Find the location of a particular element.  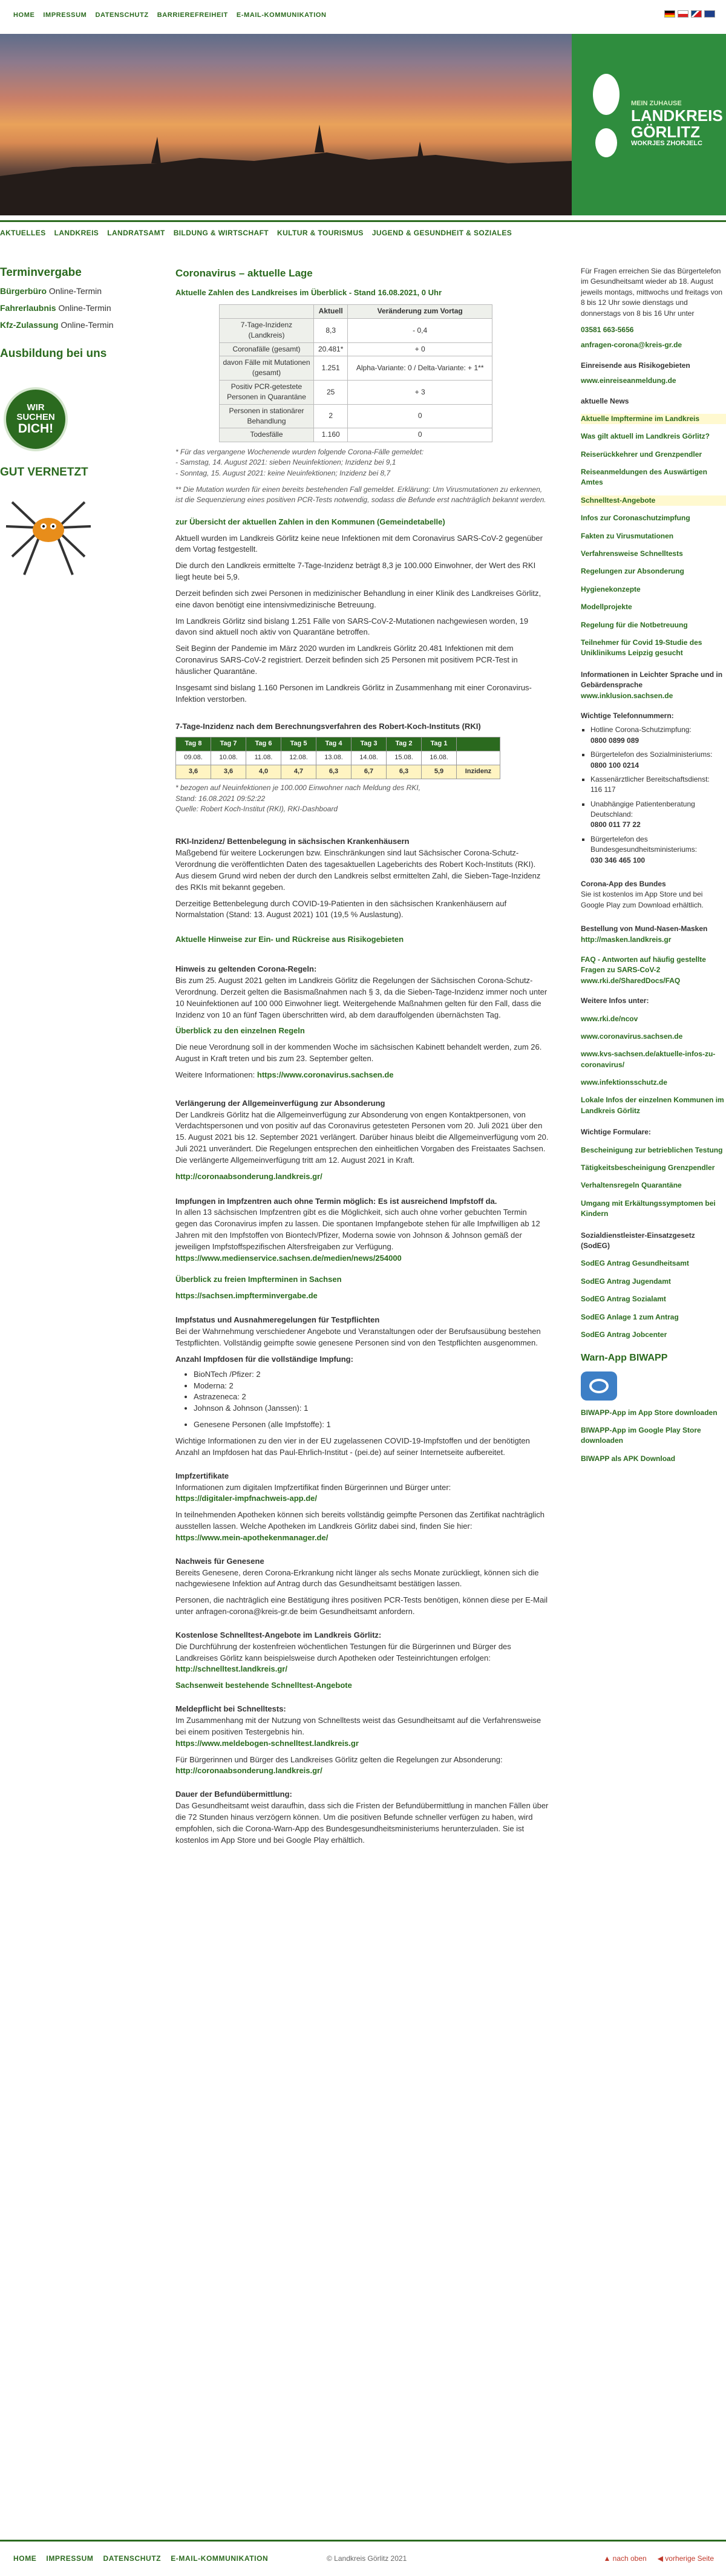

apothekenmanager-link: https://www.mein-apothekenmanager.de/ is located at coordinates (363, 1538).